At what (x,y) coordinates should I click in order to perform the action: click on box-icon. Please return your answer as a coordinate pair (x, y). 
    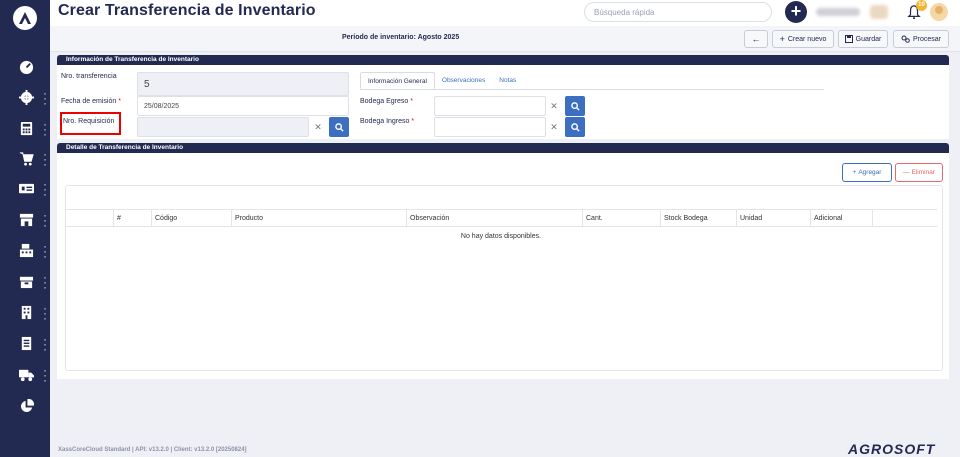
    Looking at the image, I should click on (26, 282).